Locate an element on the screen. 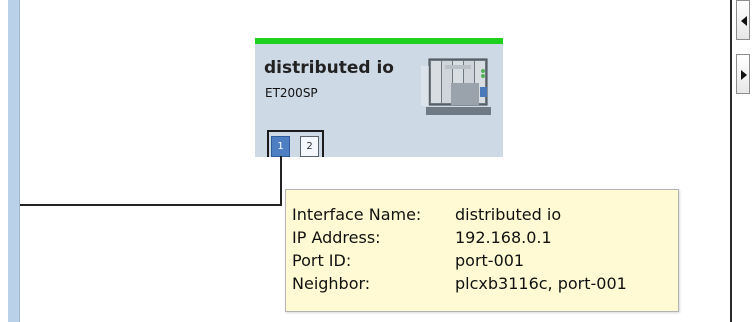  triangle-right-icon is located at coordinates (744, 75).